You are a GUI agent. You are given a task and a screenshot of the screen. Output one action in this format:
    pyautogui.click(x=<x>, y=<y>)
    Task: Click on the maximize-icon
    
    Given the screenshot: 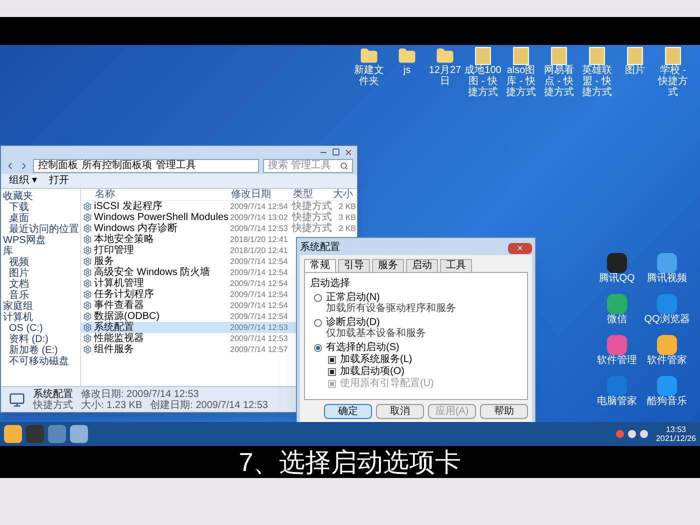 What is the action you would take?
    pyautogui.click(x=336, y=152)
    